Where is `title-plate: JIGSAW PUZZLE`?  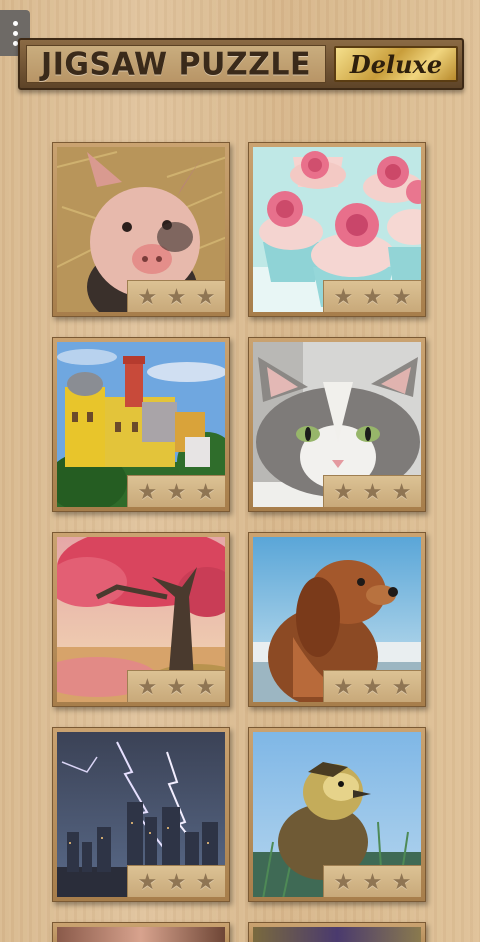 title-plate: JIGSAW PUZZLE is located at coordinates (176, 64).